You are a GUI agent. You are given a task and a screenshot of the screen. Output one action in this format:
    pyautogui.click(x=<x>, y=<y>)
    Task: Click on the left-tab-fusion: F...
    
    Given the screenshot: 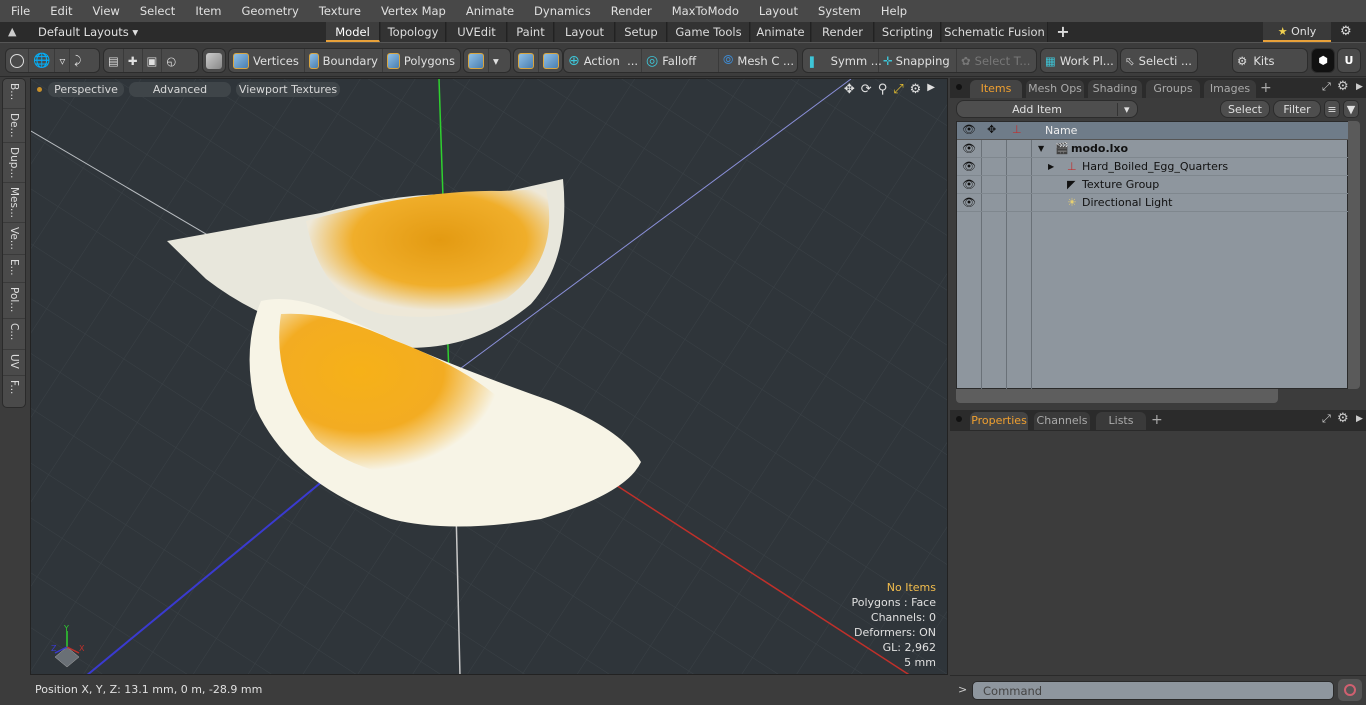 What is the action you would take?
    pyautogui.click(x=14, y=391)
    